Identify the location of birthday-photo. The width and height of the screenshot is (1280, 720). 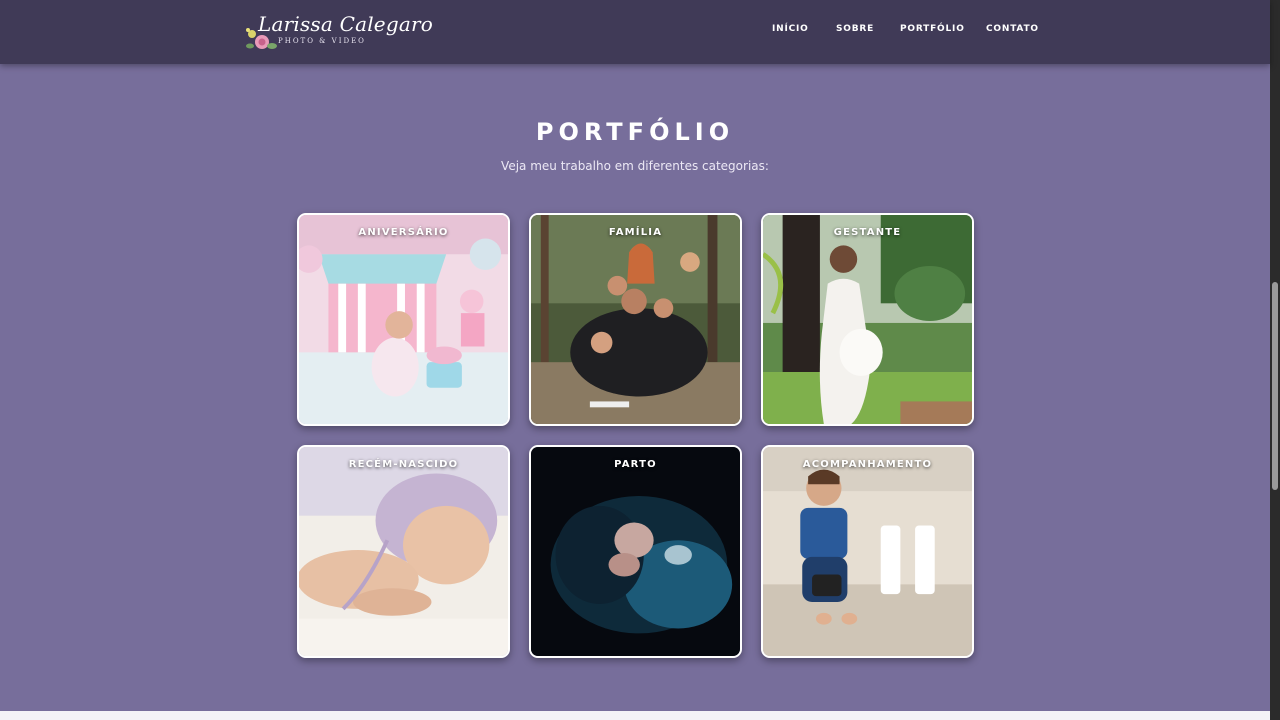
(403, 319).